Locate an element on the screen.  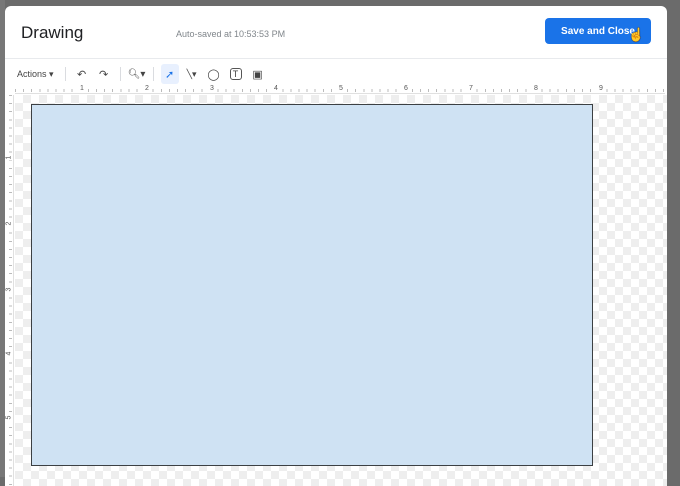
vertical-ruler: 1 2 3 4 5 is located at coordinates (9, 290).